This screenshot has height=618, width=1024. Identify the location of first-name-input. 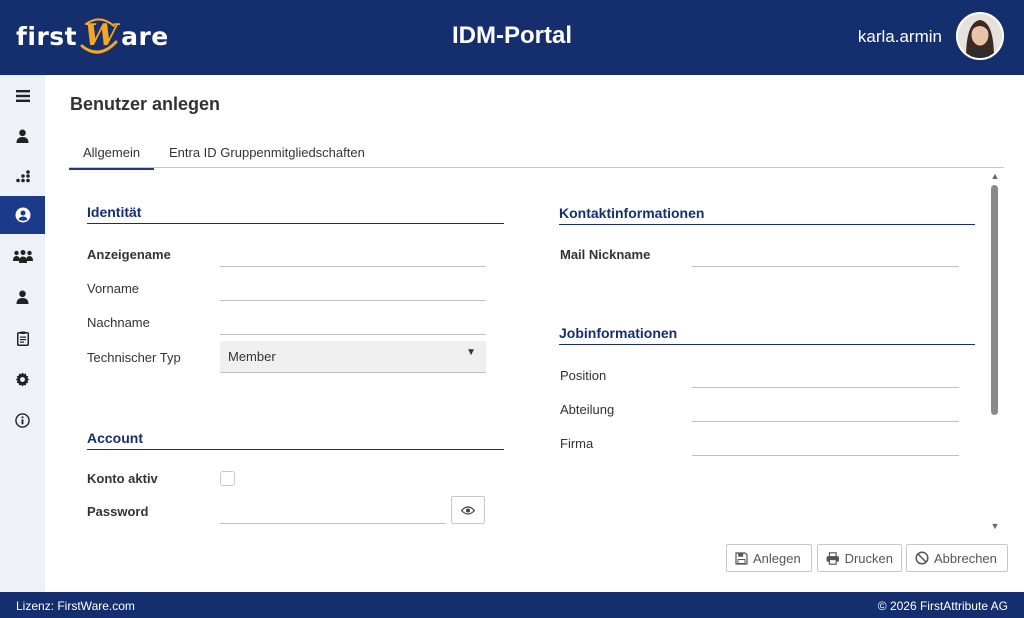
(353, 289).